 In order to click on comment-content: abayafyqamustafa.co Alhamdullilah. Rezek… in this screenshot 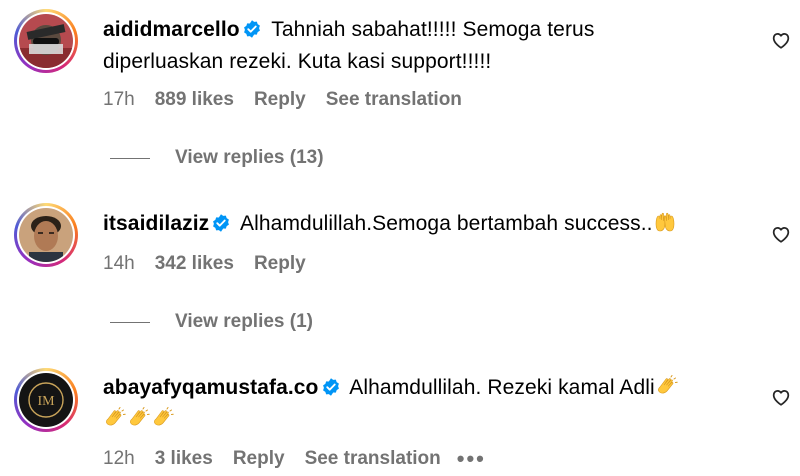, I will do `click(423, 404)`.